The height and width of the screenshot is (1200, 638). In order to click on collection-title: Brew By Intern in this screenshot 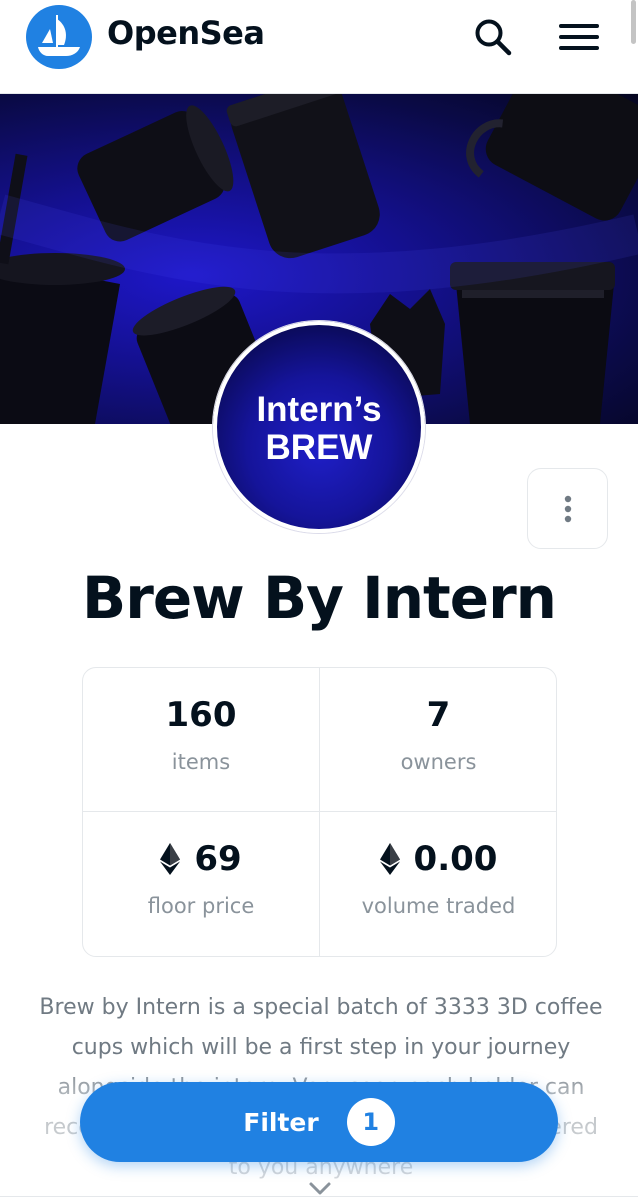, I will do `click(319, 598)`.